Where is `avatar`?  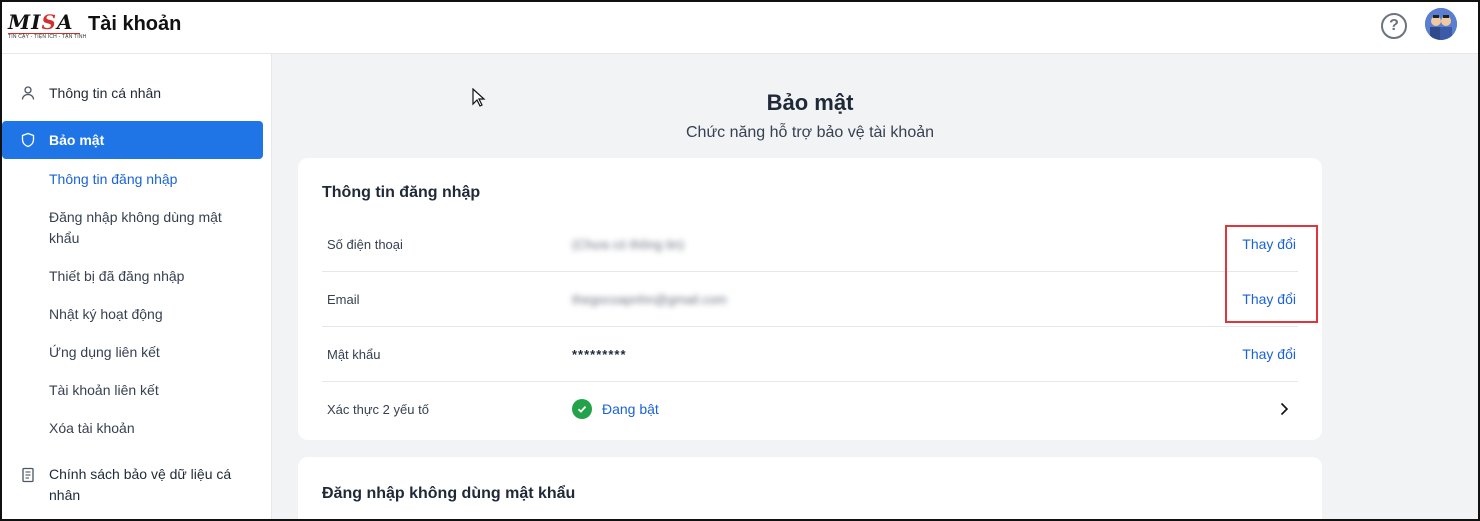 avatar is located at coordinates (1441, 24).